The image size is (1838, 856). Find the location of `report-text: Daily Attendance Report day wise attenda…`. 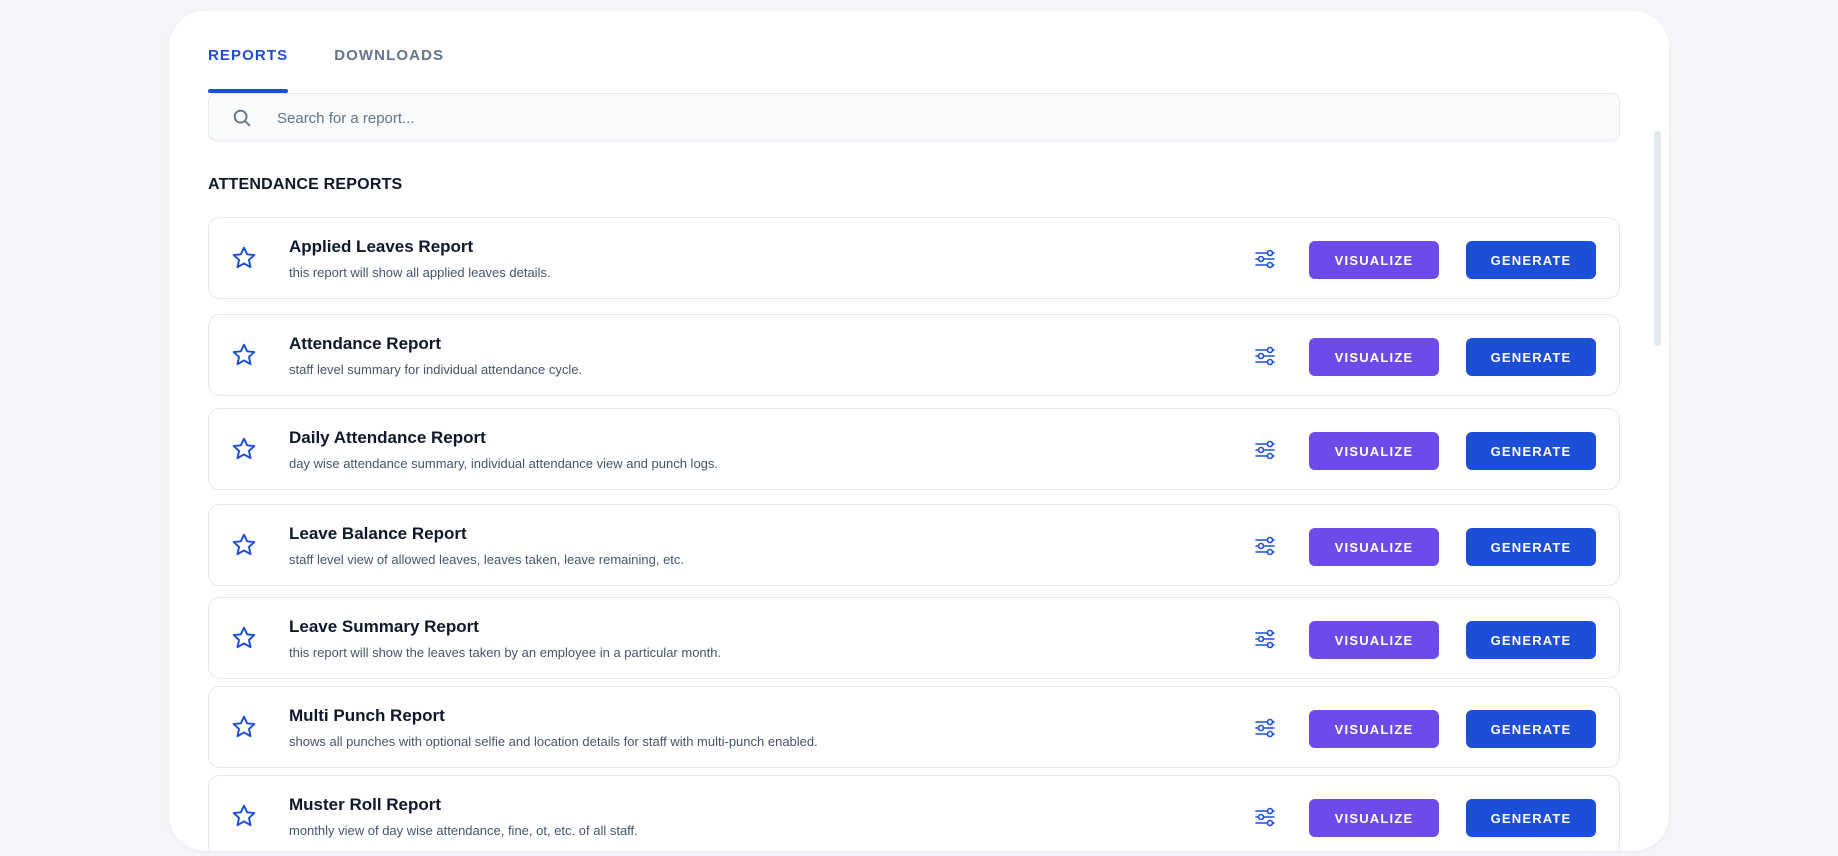

report-text: Daily Attendance Report day wise attenda… is located at coordinates (503, 449).